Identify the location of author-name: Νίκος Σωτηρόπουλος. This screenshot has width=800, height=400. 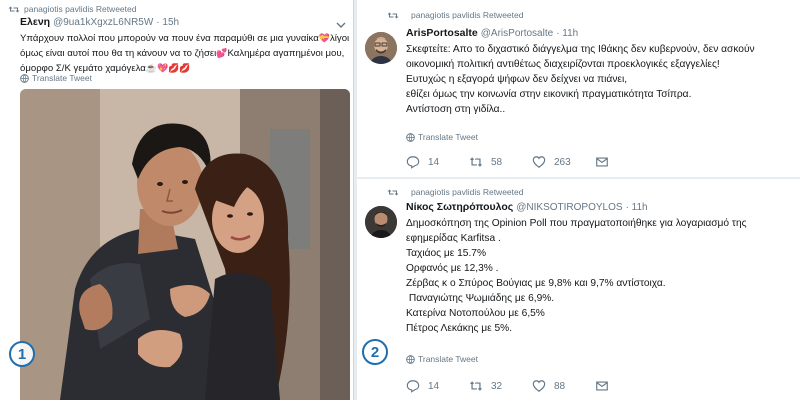
(459, 207).